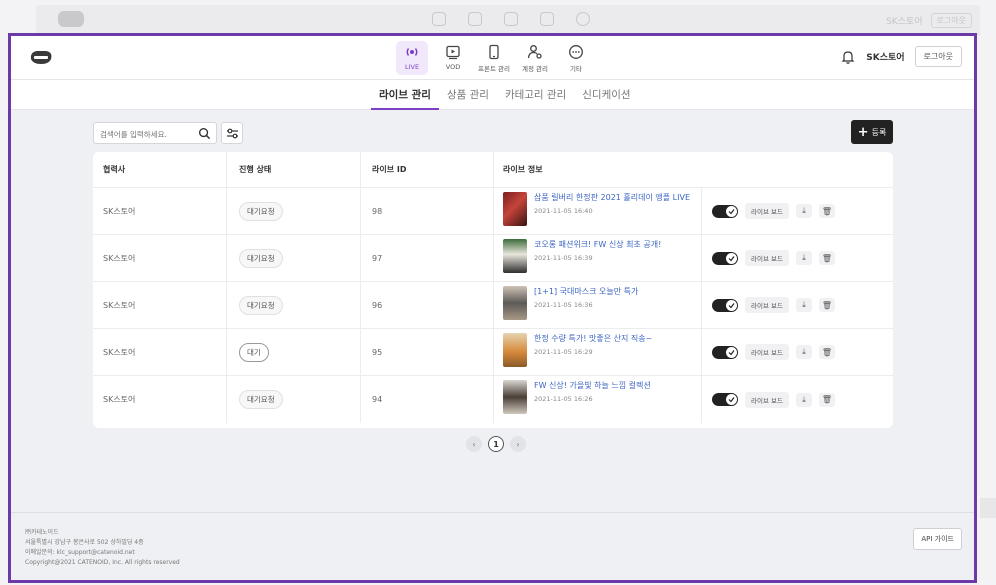 Image resolution: width=996 pixels, height=585 pixels. What do you see at coordinates (872, 132) in the screenshot?
I see `register-button: + 등록` at bounding box center [872, 132].